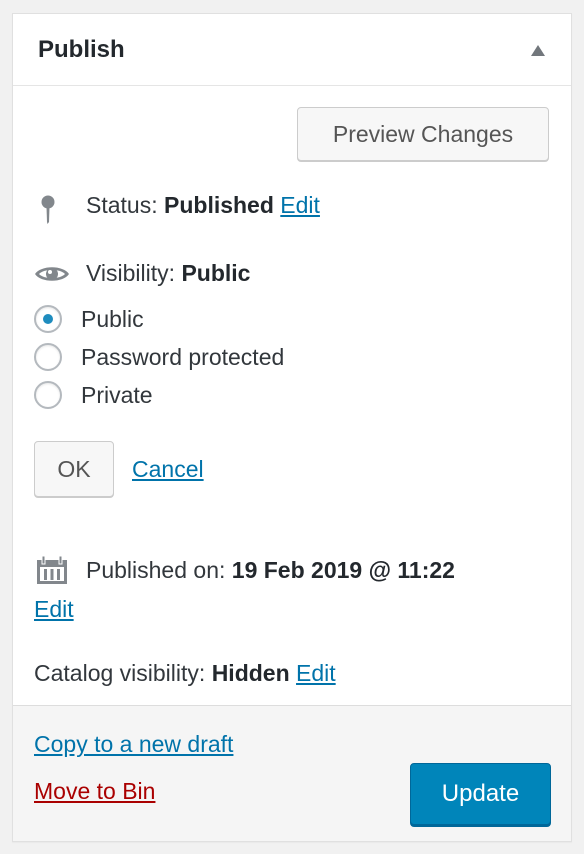  I want to click on cancel-link: Cancel, so click(168, 469).